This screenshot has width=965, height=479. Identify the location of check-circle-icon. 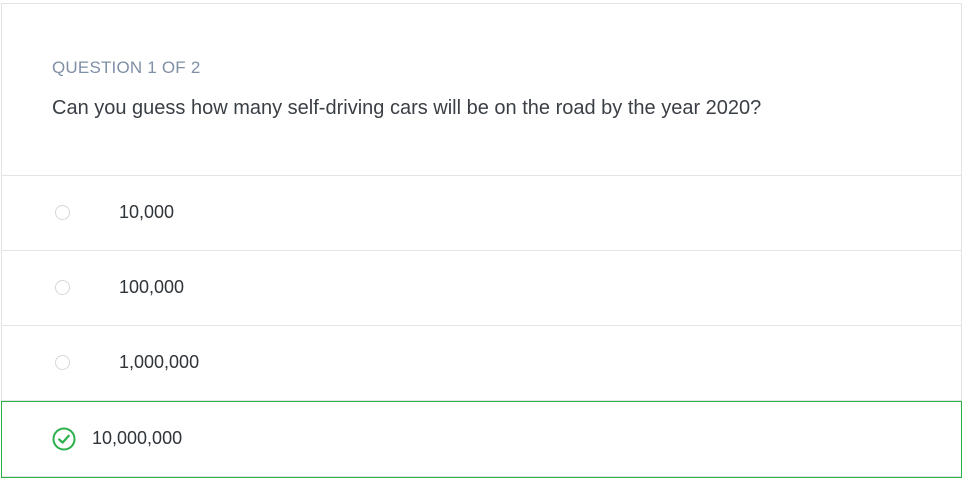
(64, 439).